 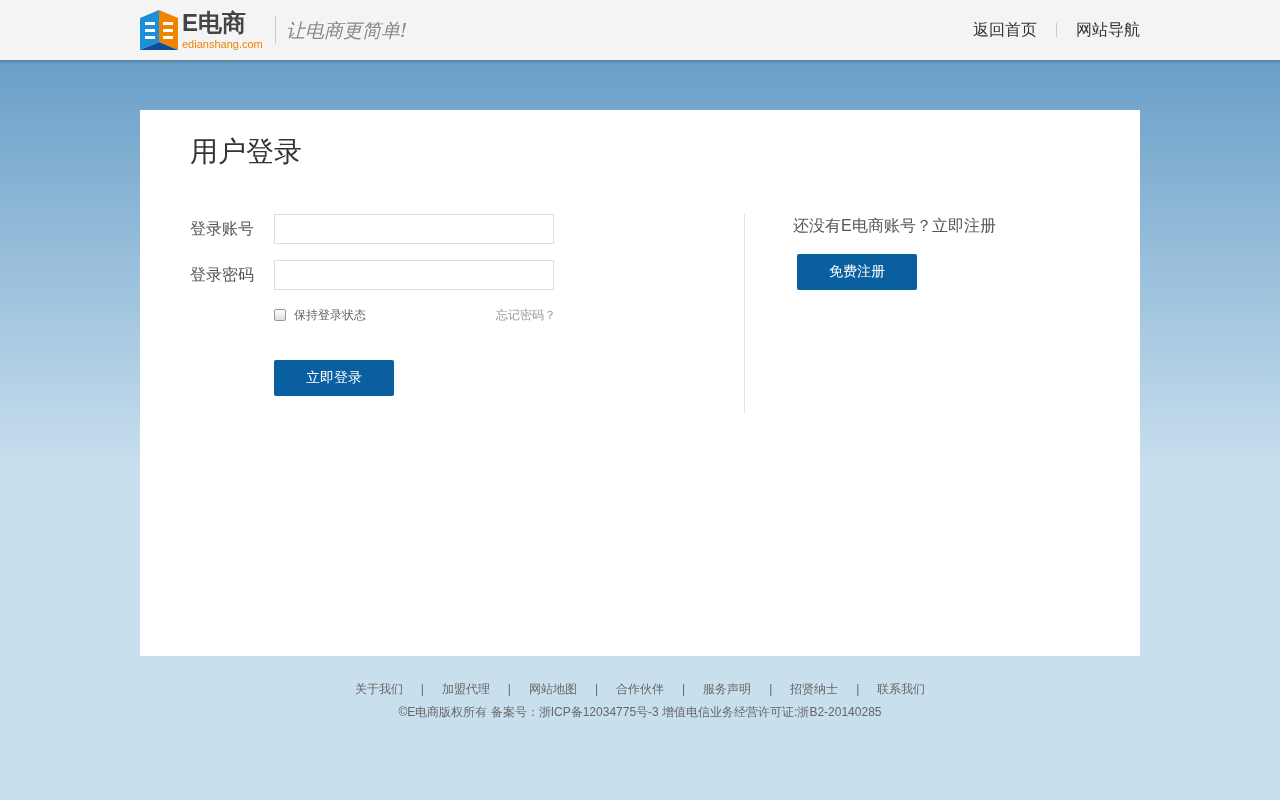 What do you see at coordinates (1108, 30) in the screenshot?
I see `nav-link: 网站导航` at bounding box center [1108, 30].